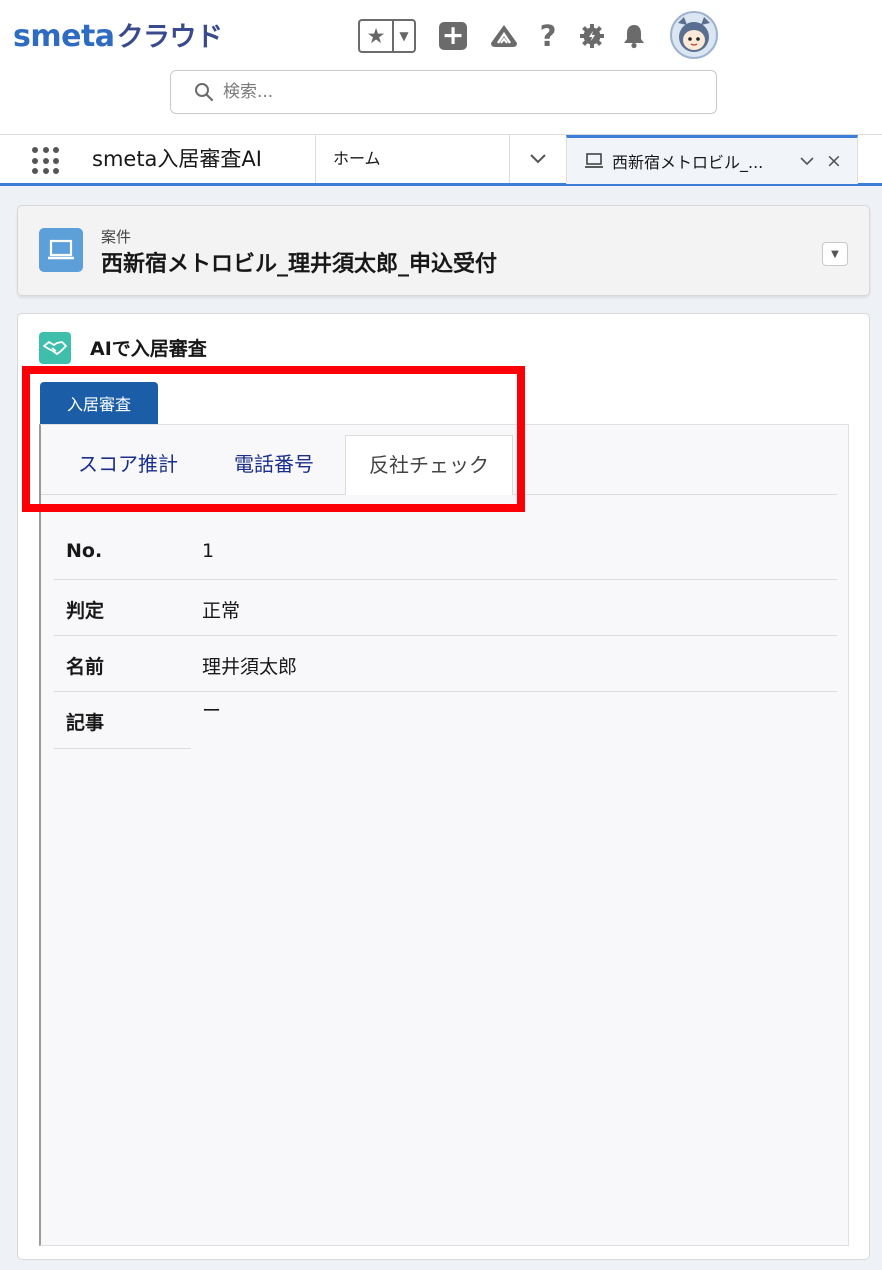 The height and width of the screenshot is (1270, 882). What do you see at coordinates (46, 161) in the screenshot?
I see `app-launcher-icon` at bounding box center [46, 161].